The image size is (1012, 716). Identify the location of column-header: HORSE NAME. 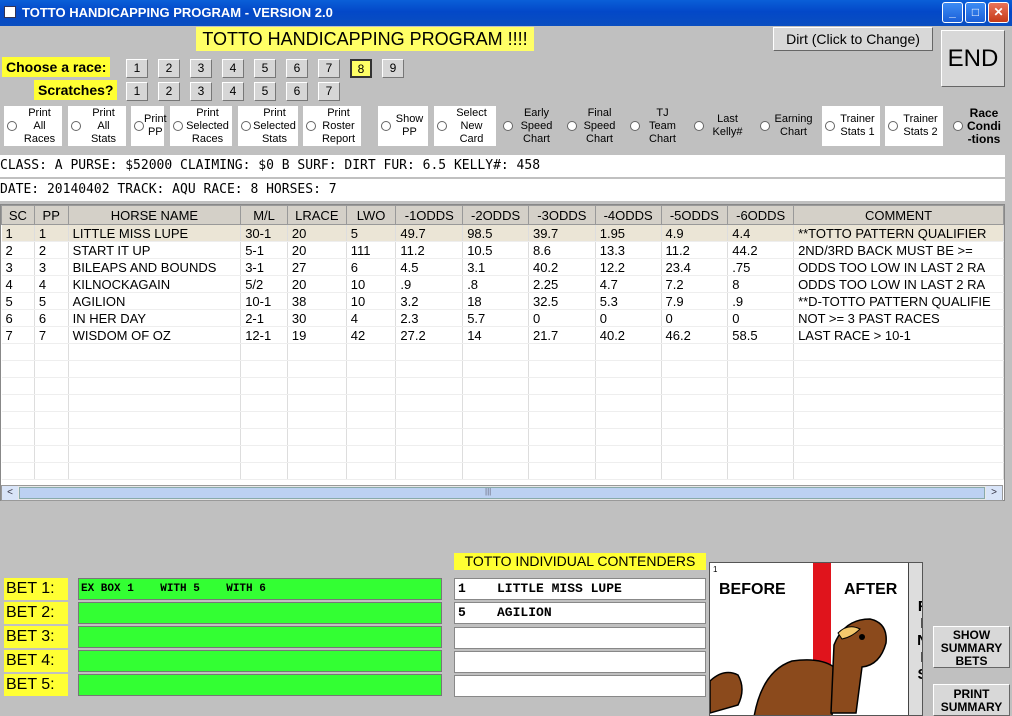
(154, 215).